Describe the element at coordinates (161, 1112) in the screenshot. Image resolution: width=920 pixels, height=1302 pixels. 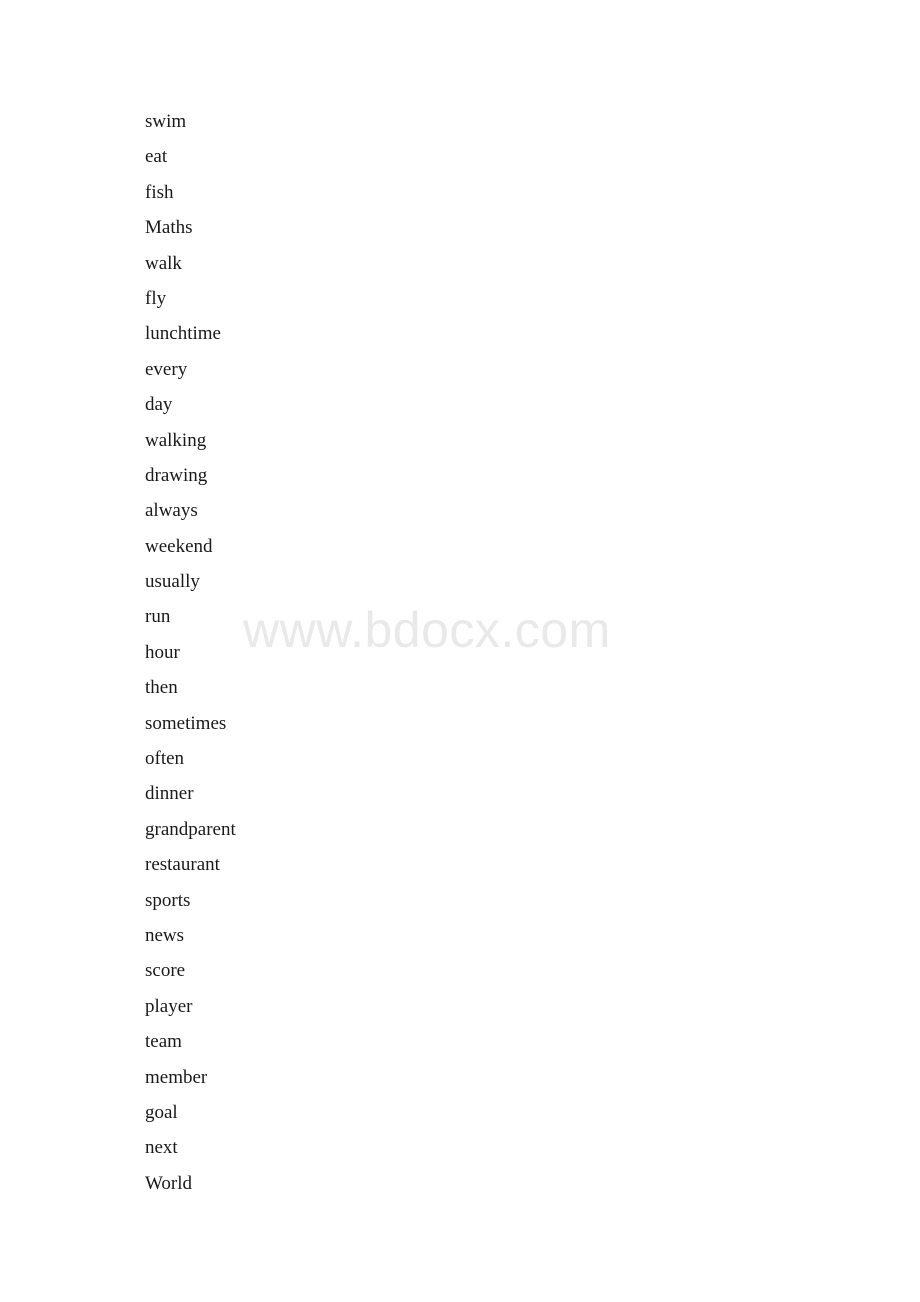
I see `word-list-item: goal` at that location.